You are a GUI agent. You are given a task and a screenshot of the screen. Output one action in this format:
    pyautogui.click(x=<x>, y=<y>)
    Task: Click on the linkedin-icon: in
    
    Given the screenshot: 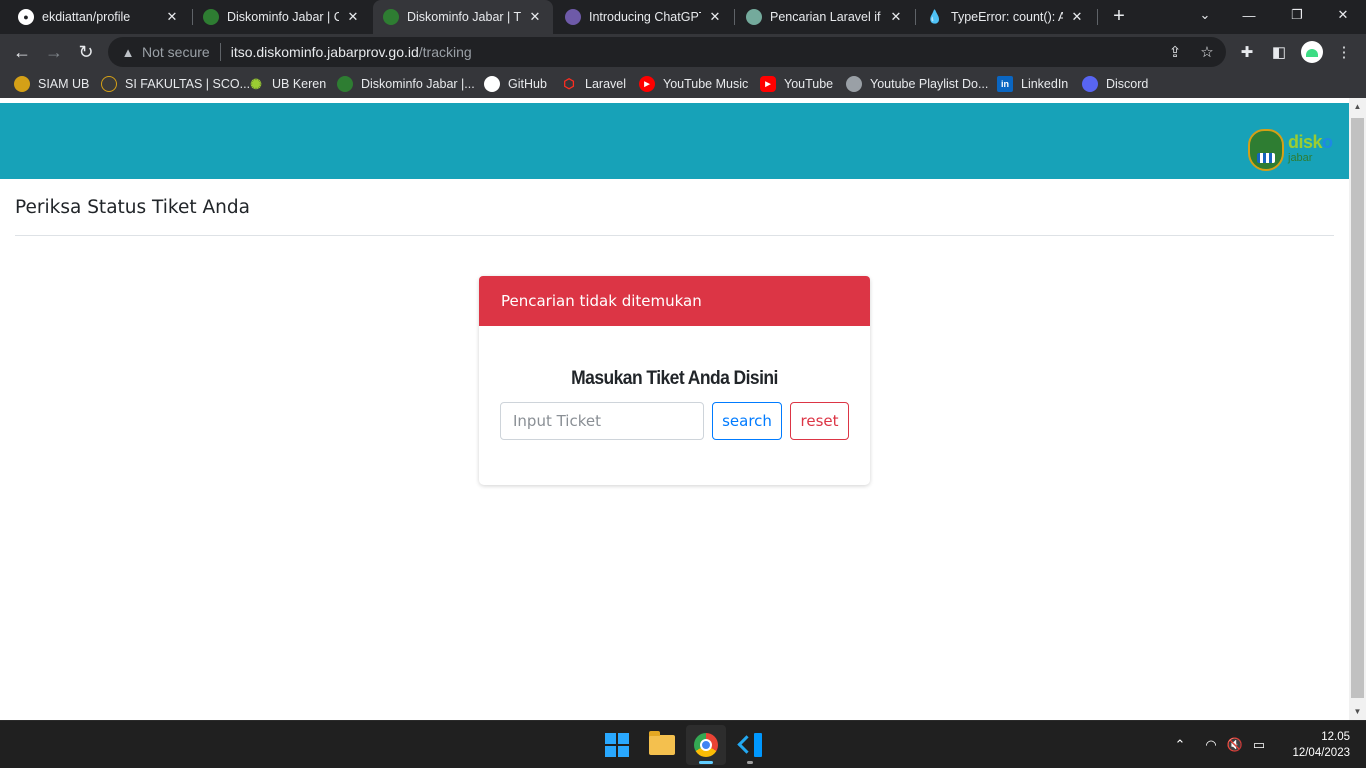 What is the action you would take?
    pyautogui.click(x=1005, y=84)
    